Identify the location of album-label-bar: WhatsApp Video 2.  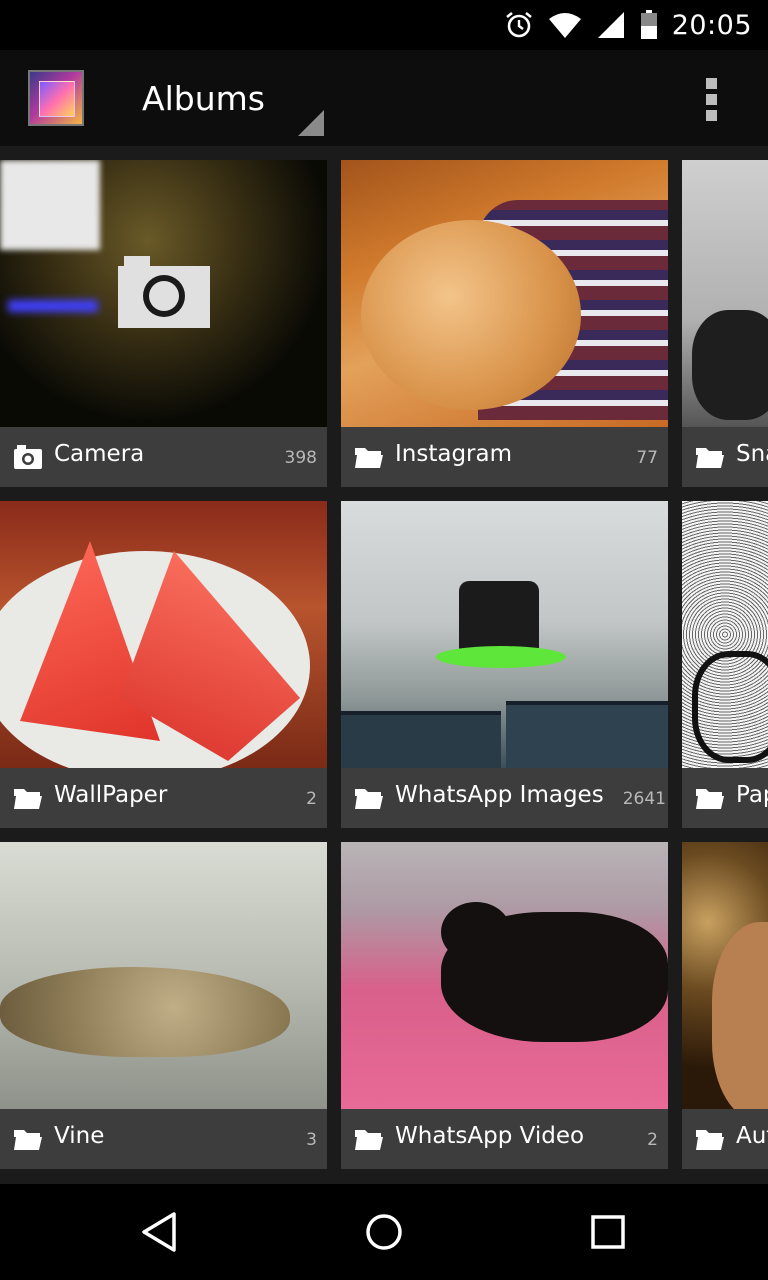
(504, 1139).